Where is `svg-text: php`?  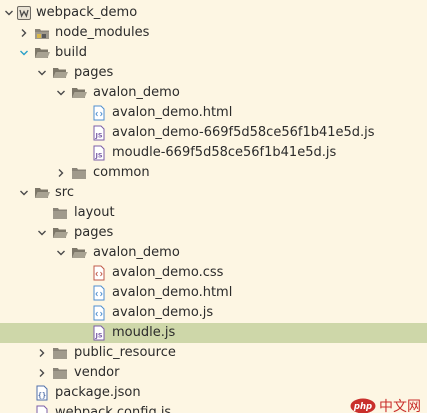
svg-text: php is located at coordinates (362, 407).